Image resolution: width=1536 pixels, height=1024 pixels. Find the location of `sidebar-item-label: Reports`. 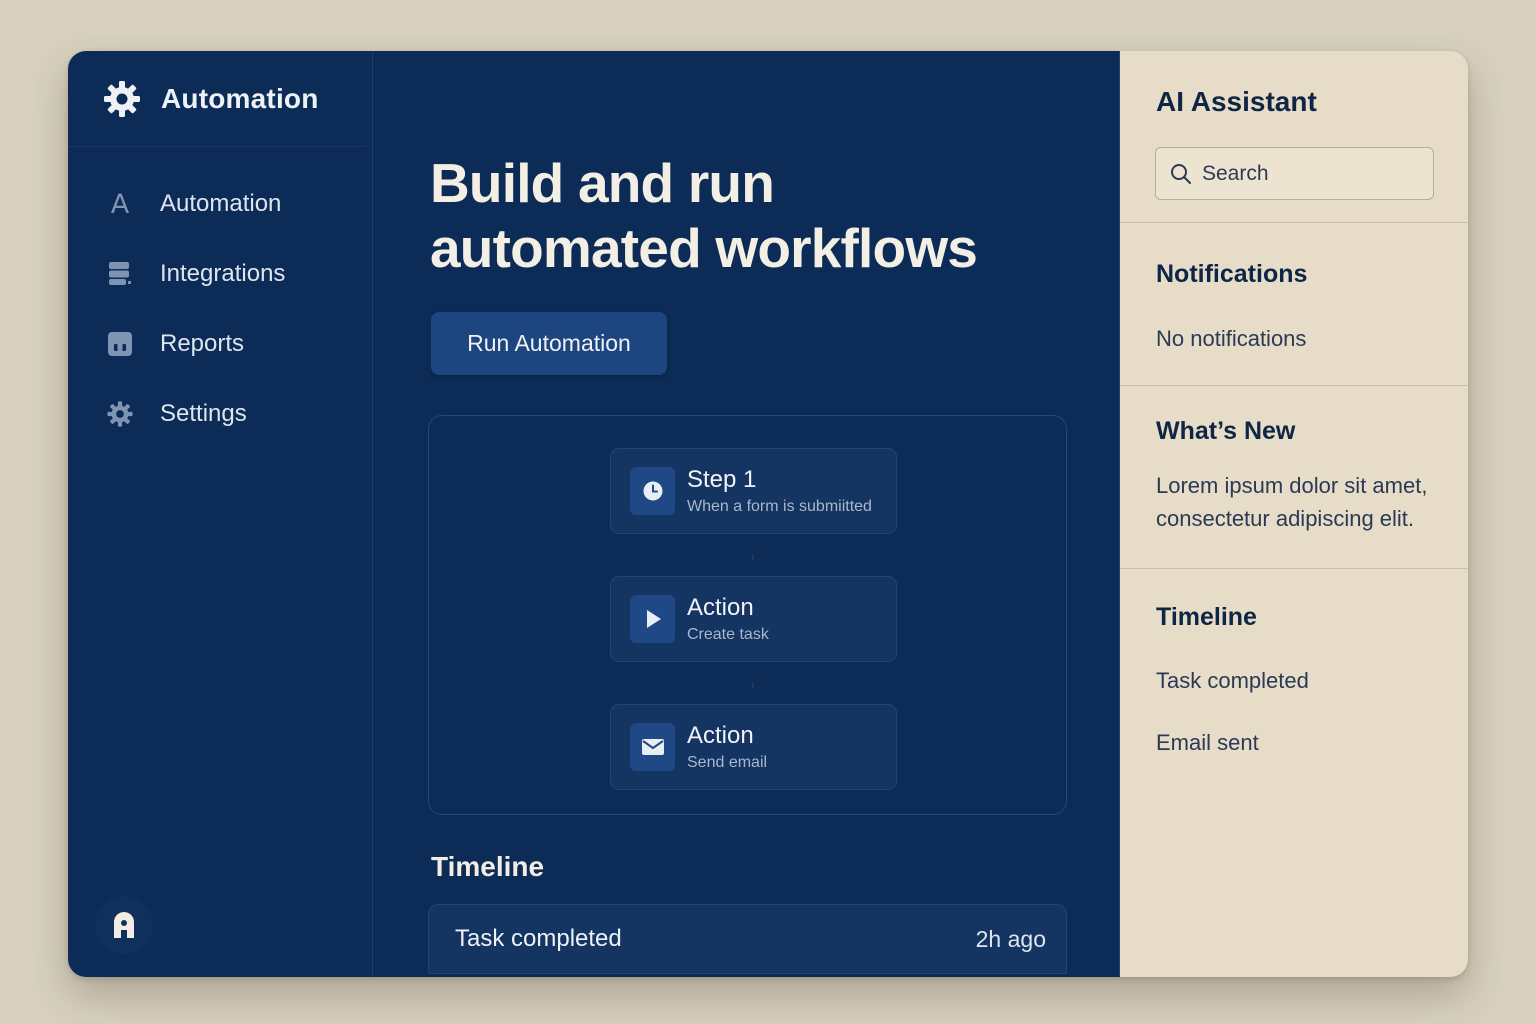

sidebar-item-label: Reports is located at coordinates (202, 343).